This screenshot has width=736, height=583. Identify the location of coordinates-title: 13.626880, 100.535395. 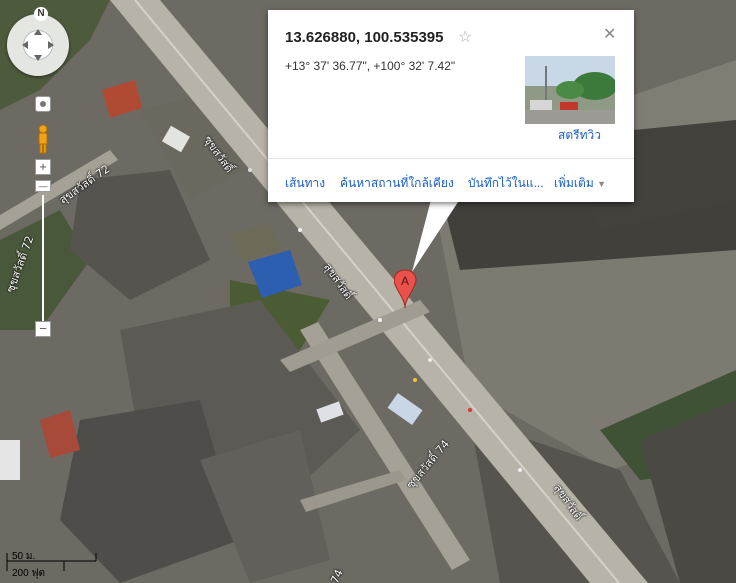
(364, 37).